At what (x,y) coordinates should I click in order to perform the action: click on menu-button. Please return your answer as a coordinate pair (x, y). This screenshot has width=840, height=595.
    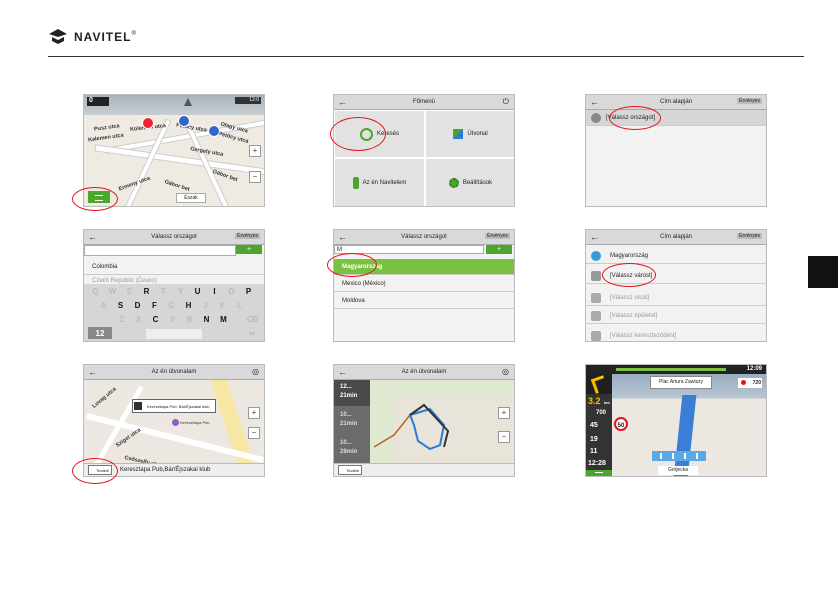
    Looking at the image, I should click on (599, 473).